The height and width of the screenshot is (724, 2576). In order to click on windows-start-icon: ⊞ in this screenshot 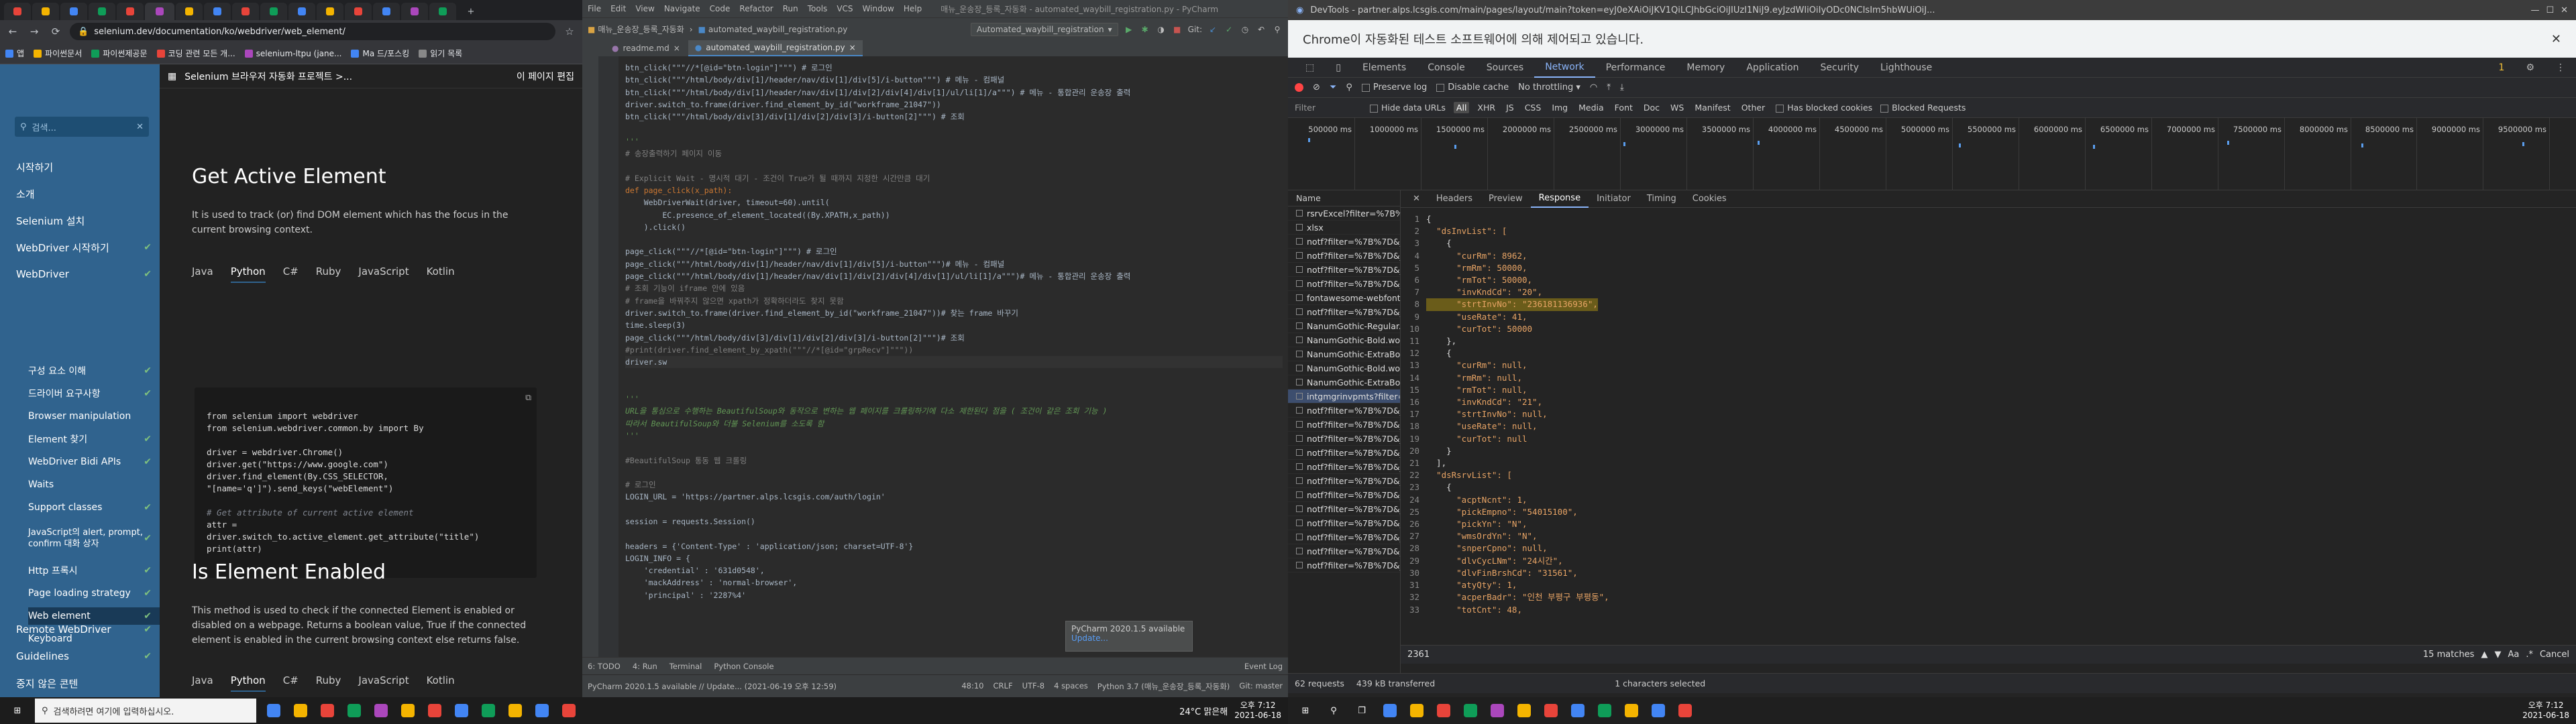, I will do `click(17, 710)`.